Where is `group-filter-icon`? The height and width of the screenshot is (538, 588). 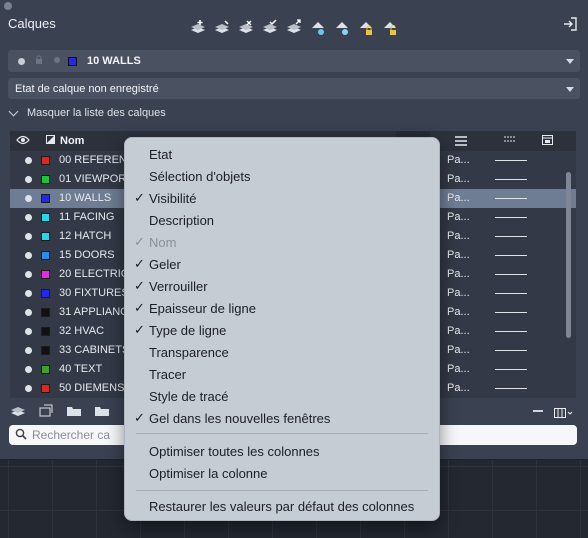 group-filter-icon is located at coordinates (103, 411).